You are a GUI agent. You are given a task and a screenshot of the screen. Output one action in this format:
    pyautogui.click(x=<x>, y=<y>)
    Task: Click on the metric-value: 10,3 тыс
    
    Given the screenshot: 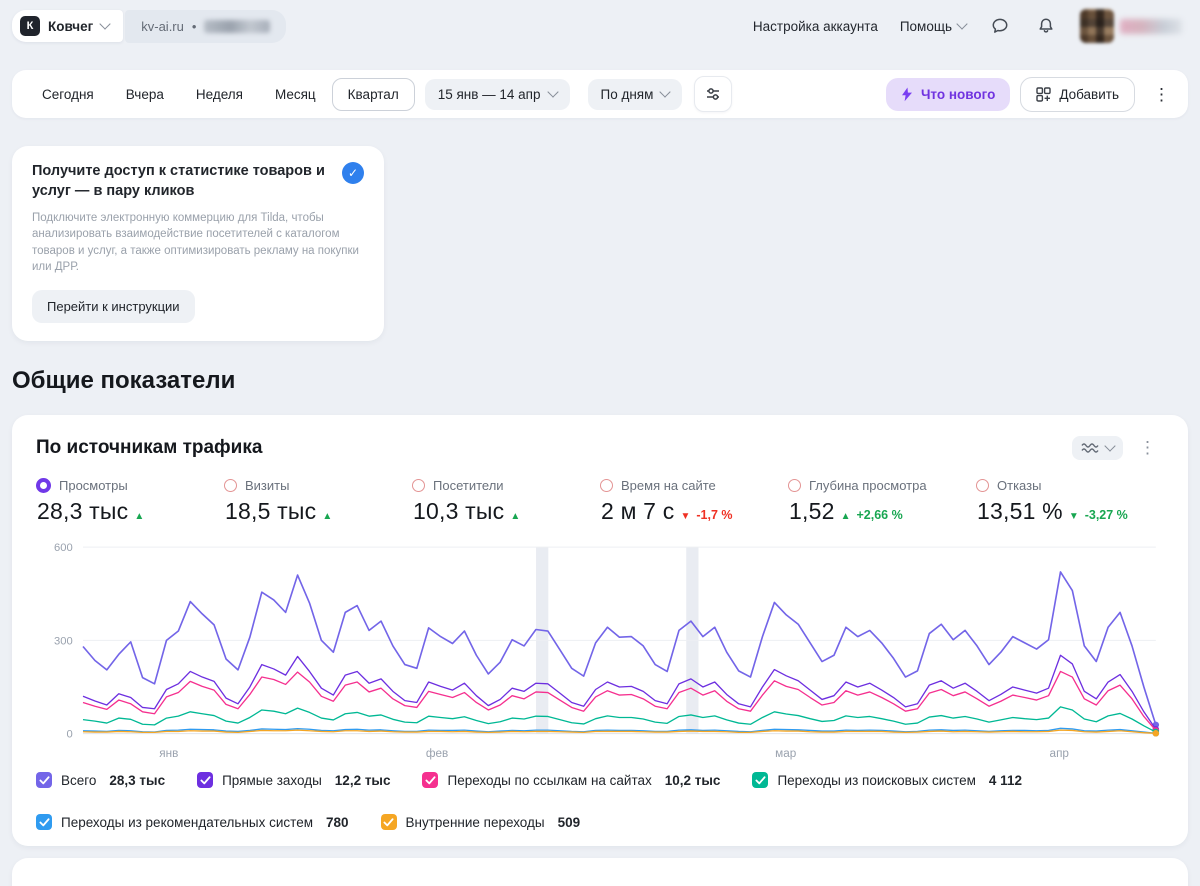 What is the action you would take?
    pyautogui.click(x=459, y=511)
    